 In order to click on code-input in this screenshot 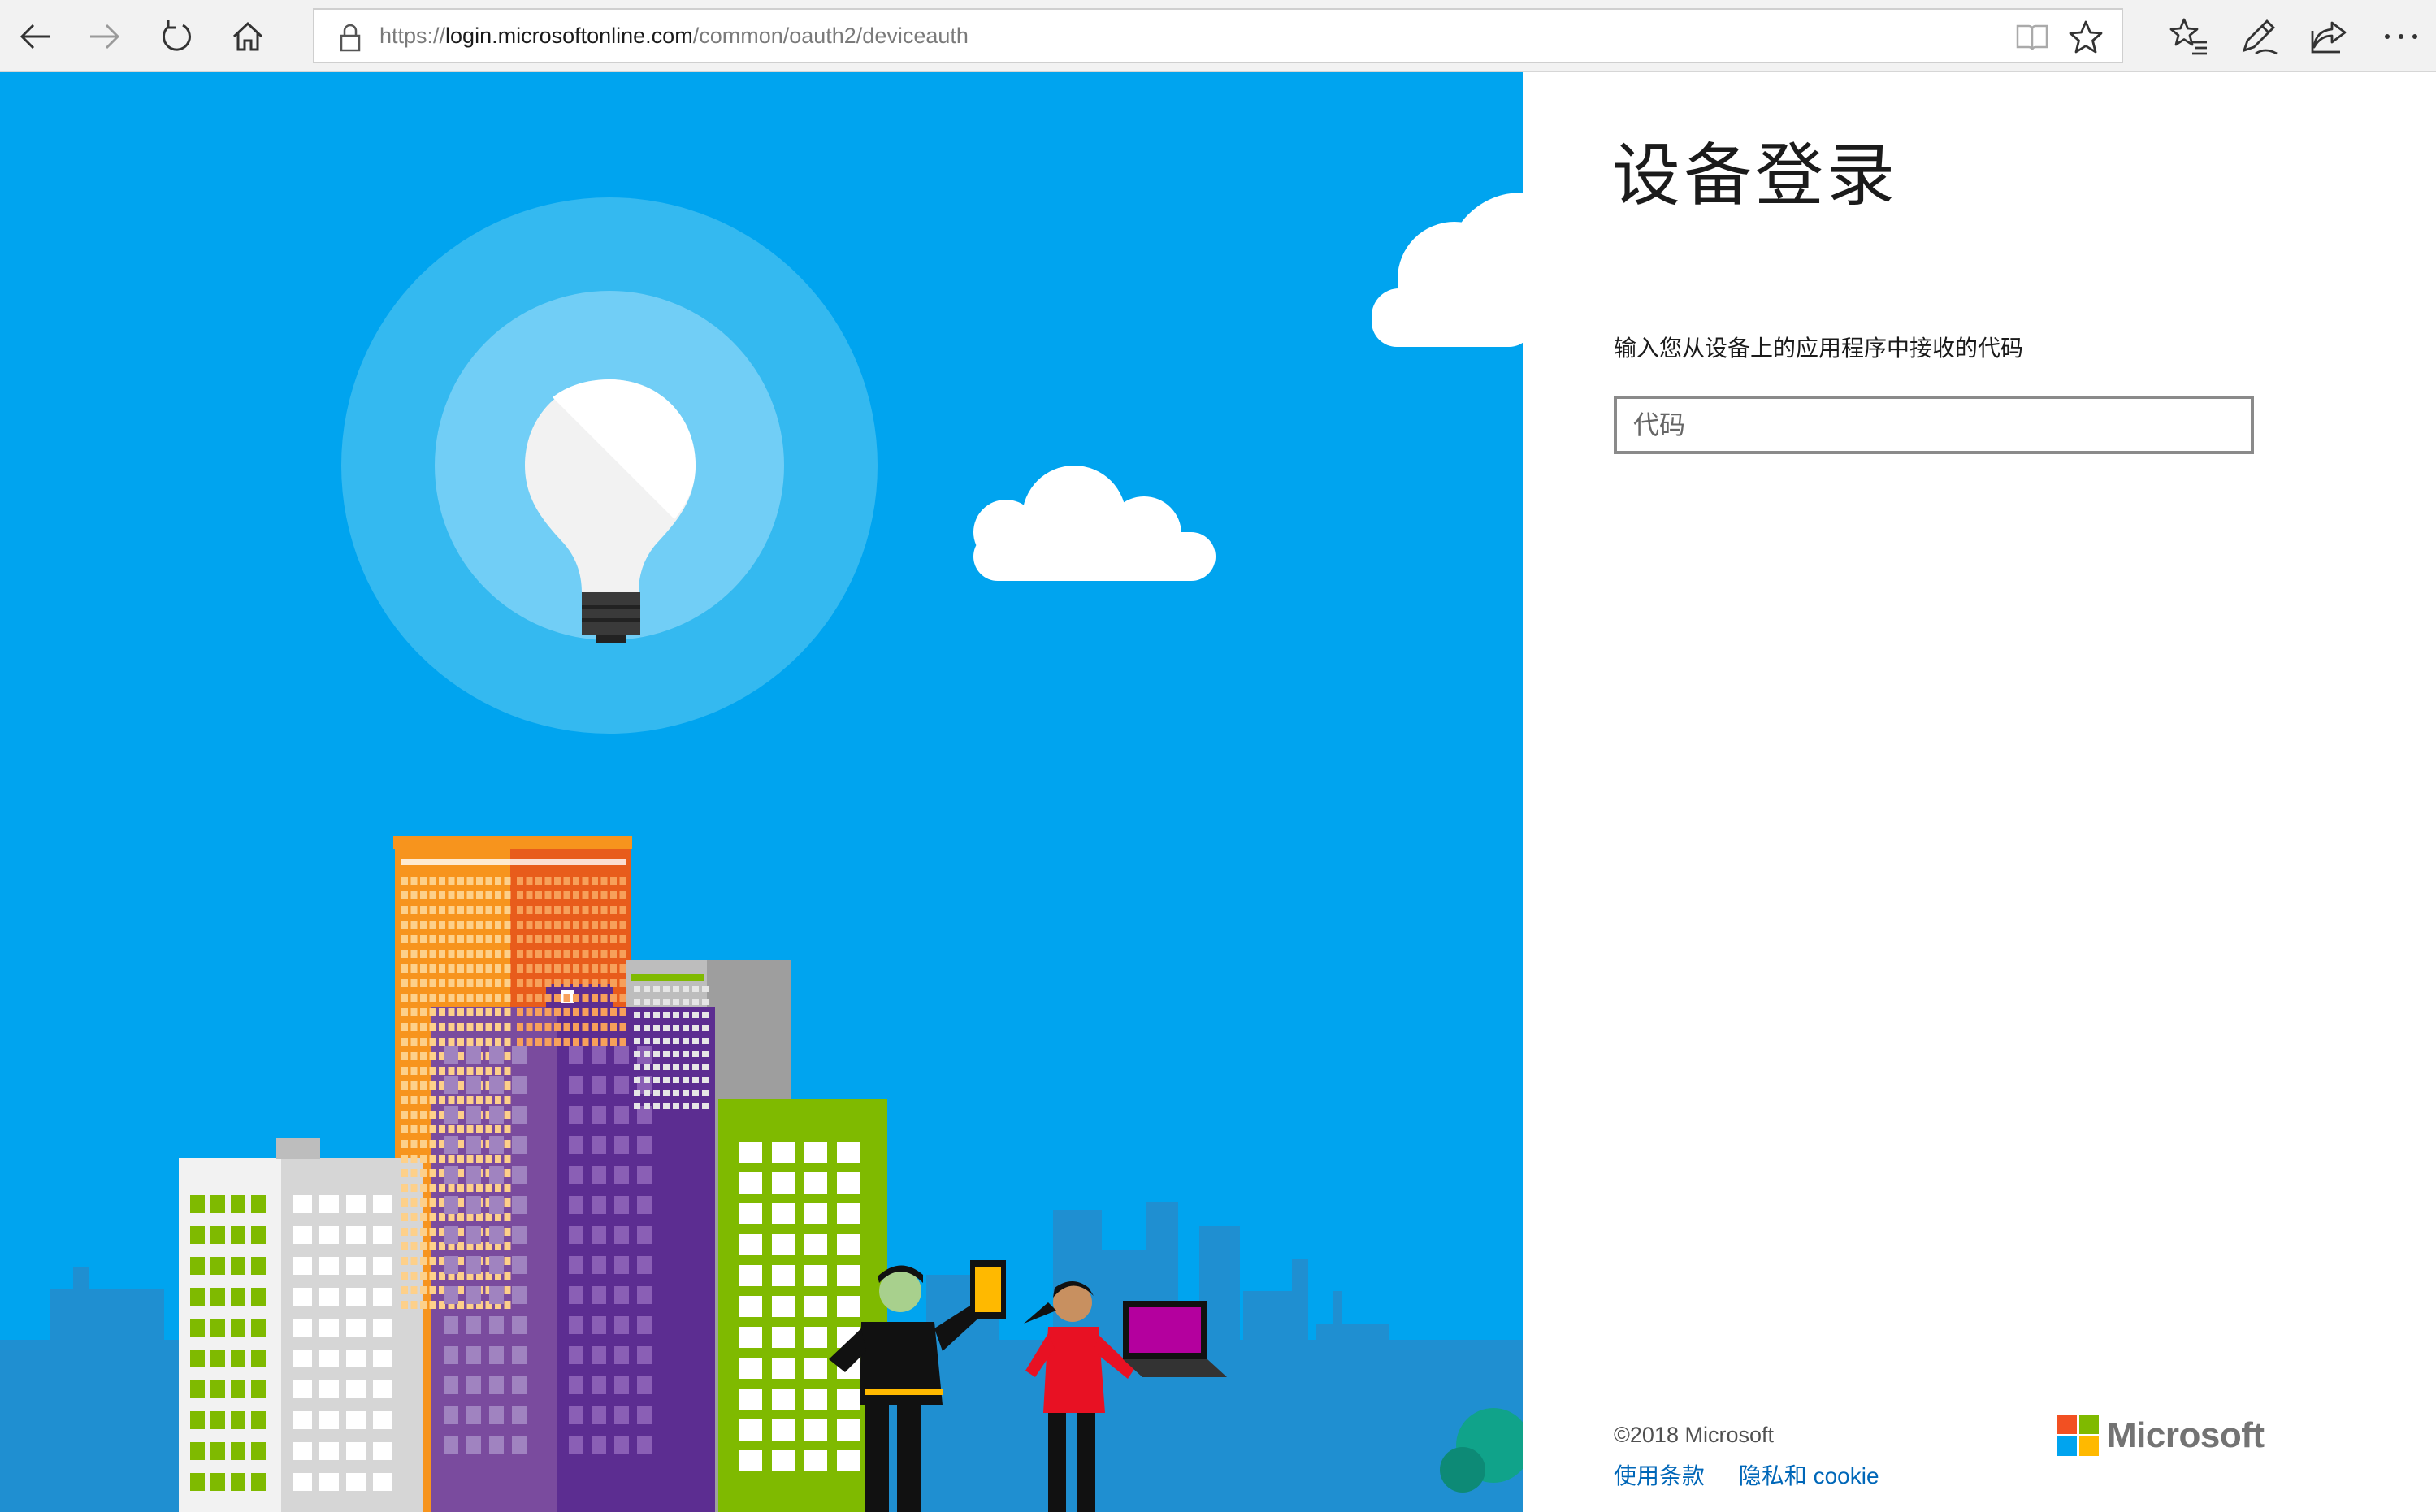, I will do `click(1934, 425)`.